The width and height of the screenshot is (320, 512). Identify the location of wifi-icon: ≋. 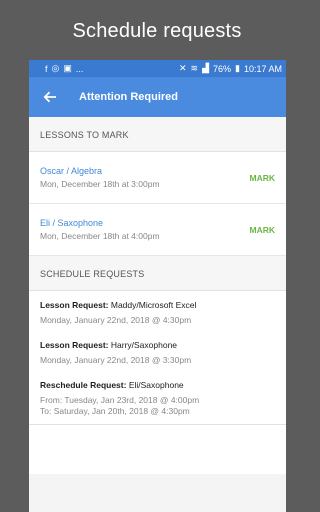
(194, 68).